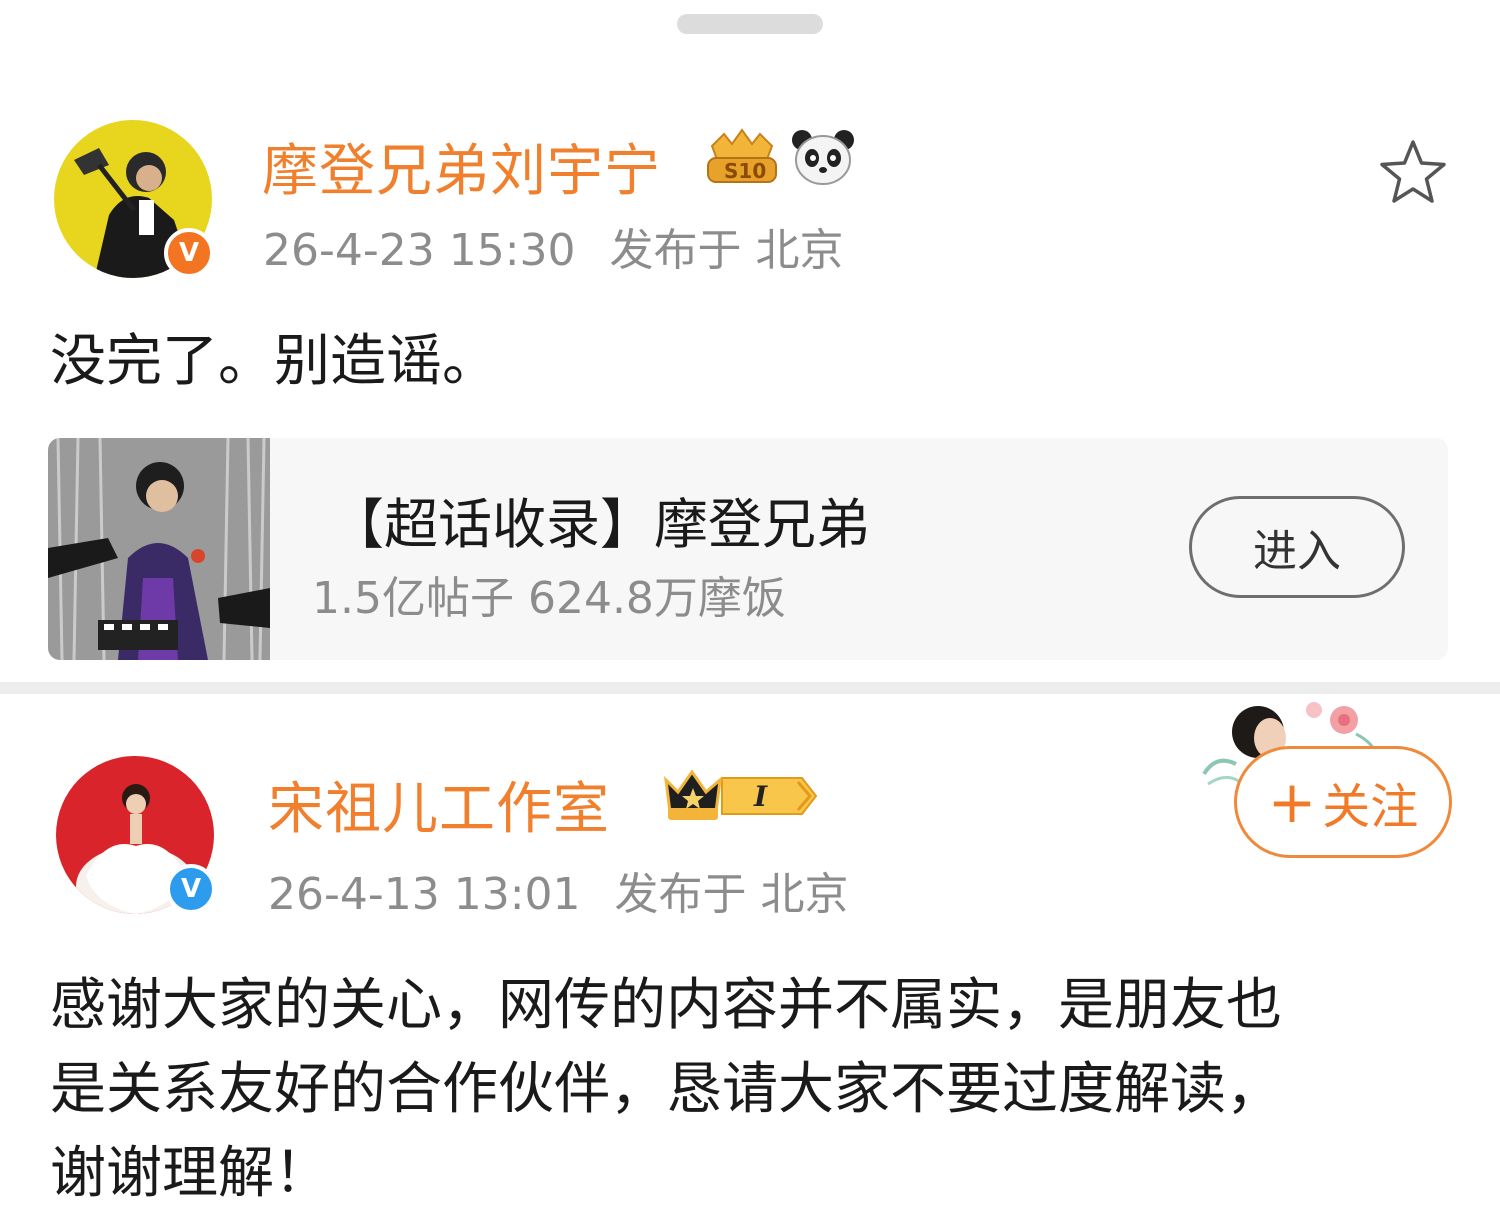 Image resolution: width=1500 pixels, height=1226 pixels. What do you see at coordinates (419, 250) in the screenshot?
I see `timestamp: 26-4-23 15:30` at bounding box center [419, 250].